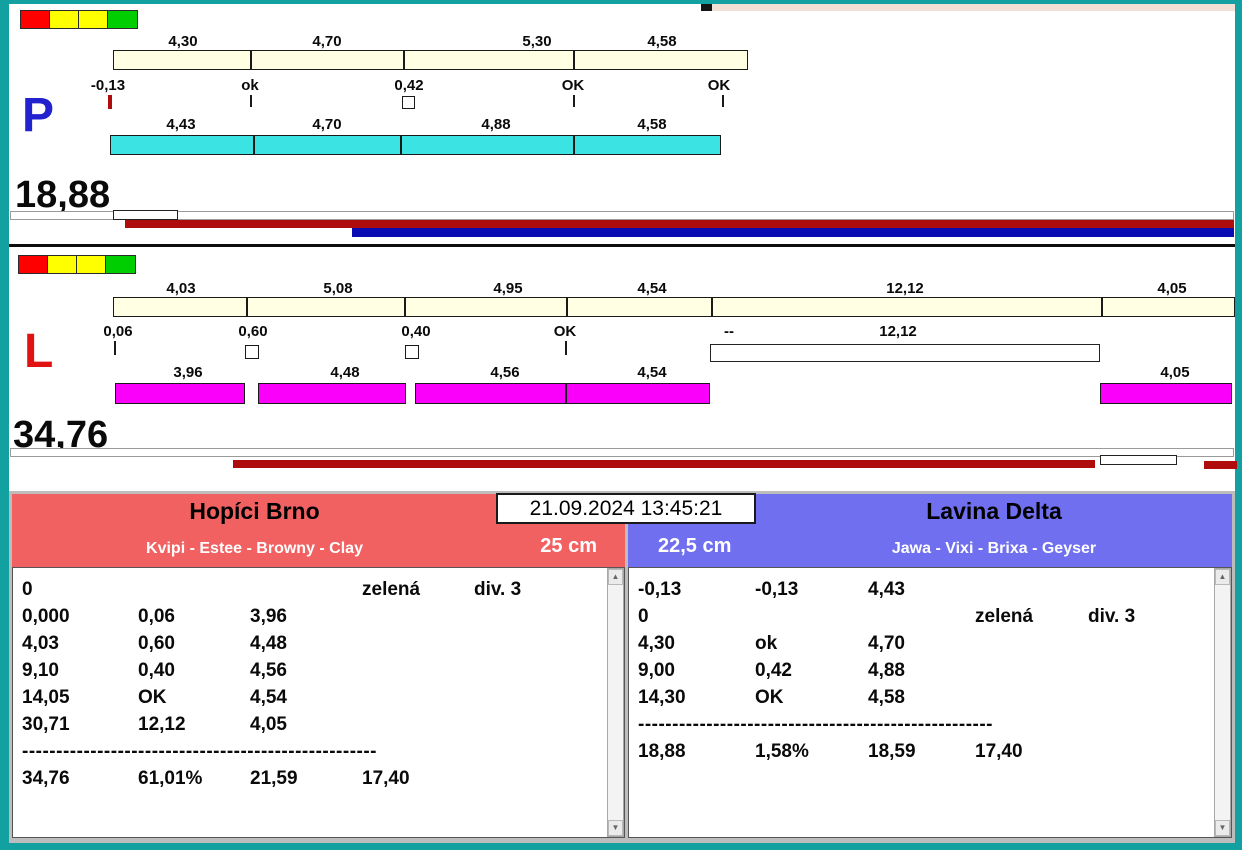  I want to click on status-lights-p, so click(79, 19).